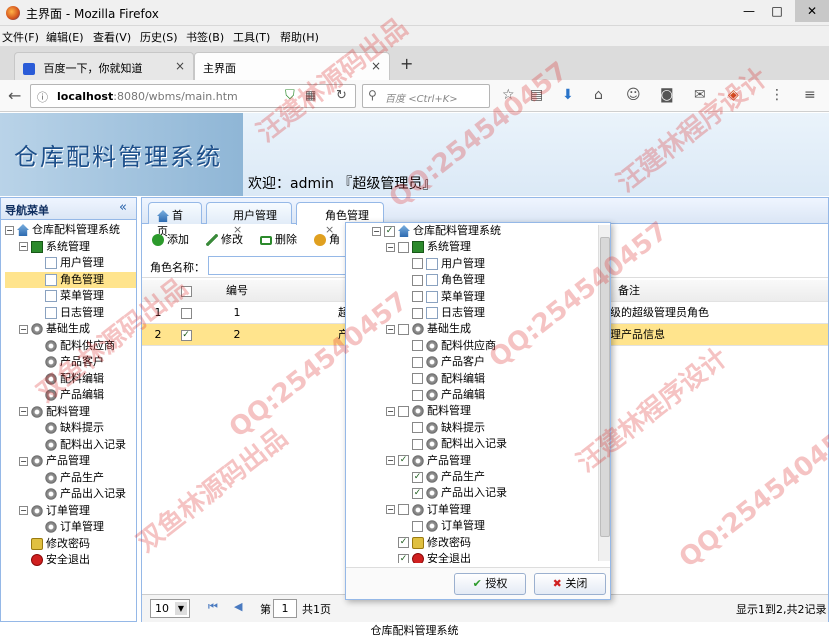 The image size is (829, 640). What do you see at coordinates (485, 362) in the screenshot?
I see `permission-node-8: 产品客户` at bounding box center [485, 362].